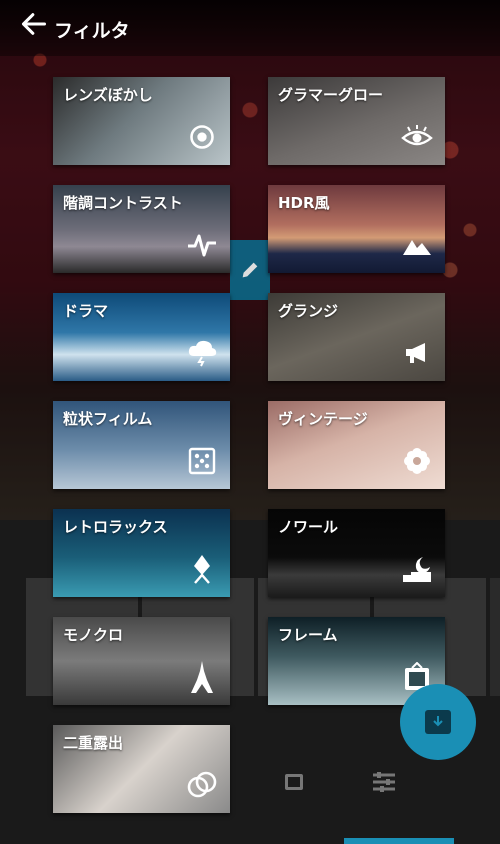 This screenshot has height=844, width=500. I want to click on filter-monochrome: モノクロ, so click(141, 661).